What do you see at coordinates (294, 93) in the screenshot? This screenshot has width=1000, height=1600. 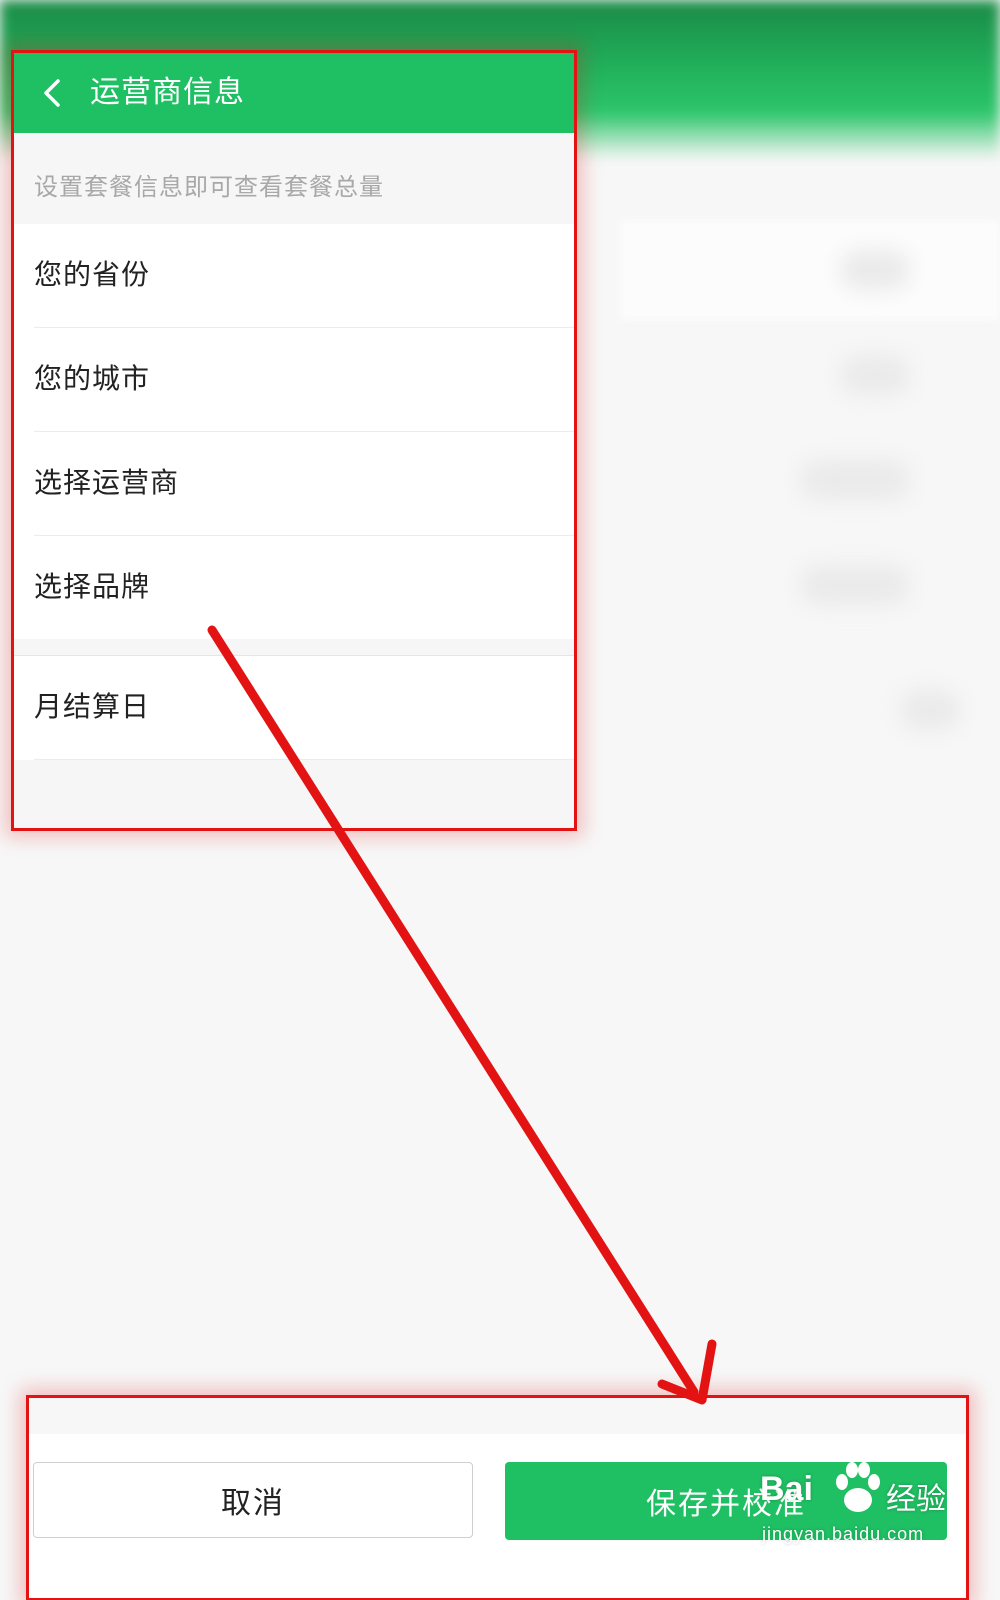 I see `nav-bar: 运营商信息` at bounding box center [294, 93].